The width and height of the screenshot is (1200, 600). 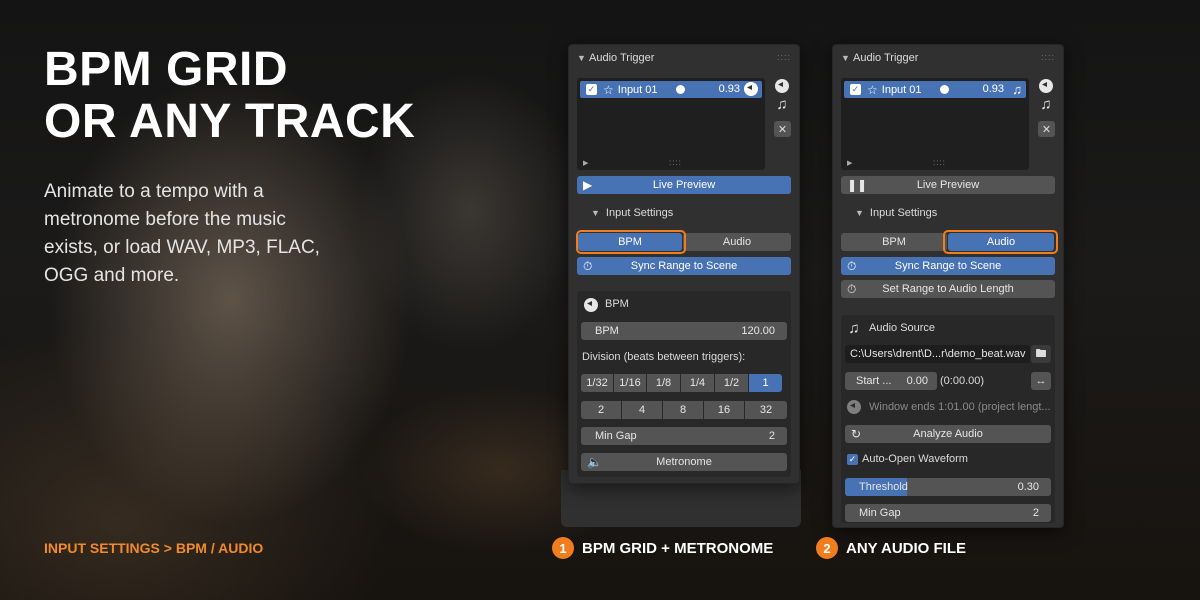 I want to click on list-item: ✓ ☆ Input 01 0.93, so click(x=671, y=89).